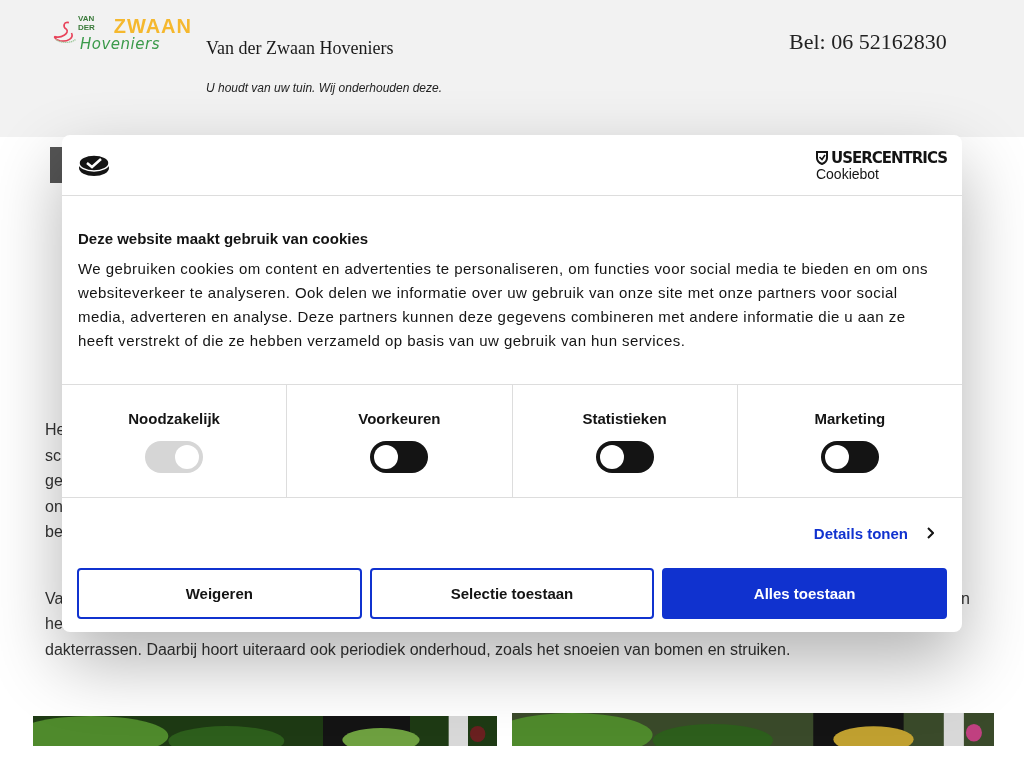 The image size is (1024, 768). Describe the element at coordinates (325, 88) in the screenshot. I see `tagline: U houdt van uw tuin. Wij onderhouden deze.` at that location.